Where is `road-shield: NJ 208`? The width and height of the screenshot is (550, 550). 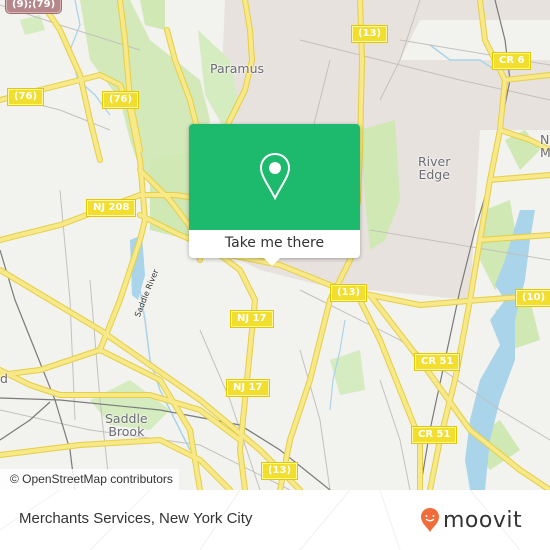
road-shield: NJ 208 is located at coordinates (111, 208).